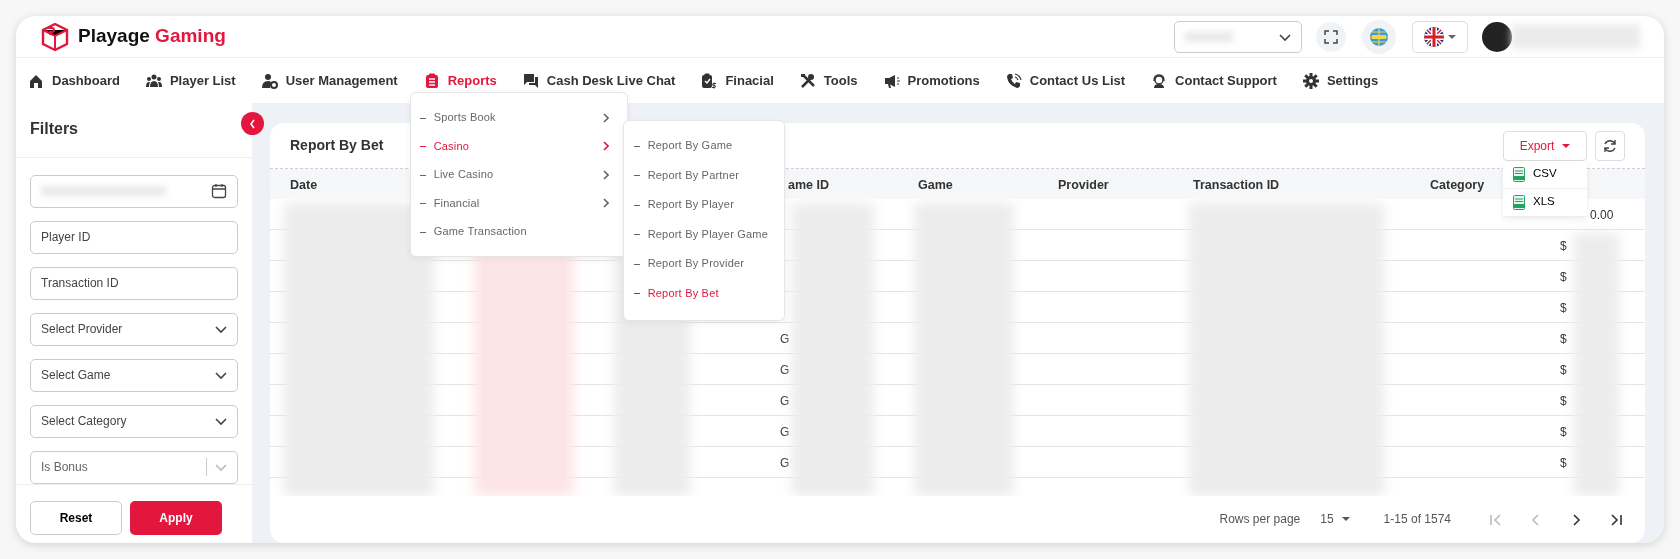 The image size is (1680, 559). I want to click on filters-title: Filters, so click(54, 128).